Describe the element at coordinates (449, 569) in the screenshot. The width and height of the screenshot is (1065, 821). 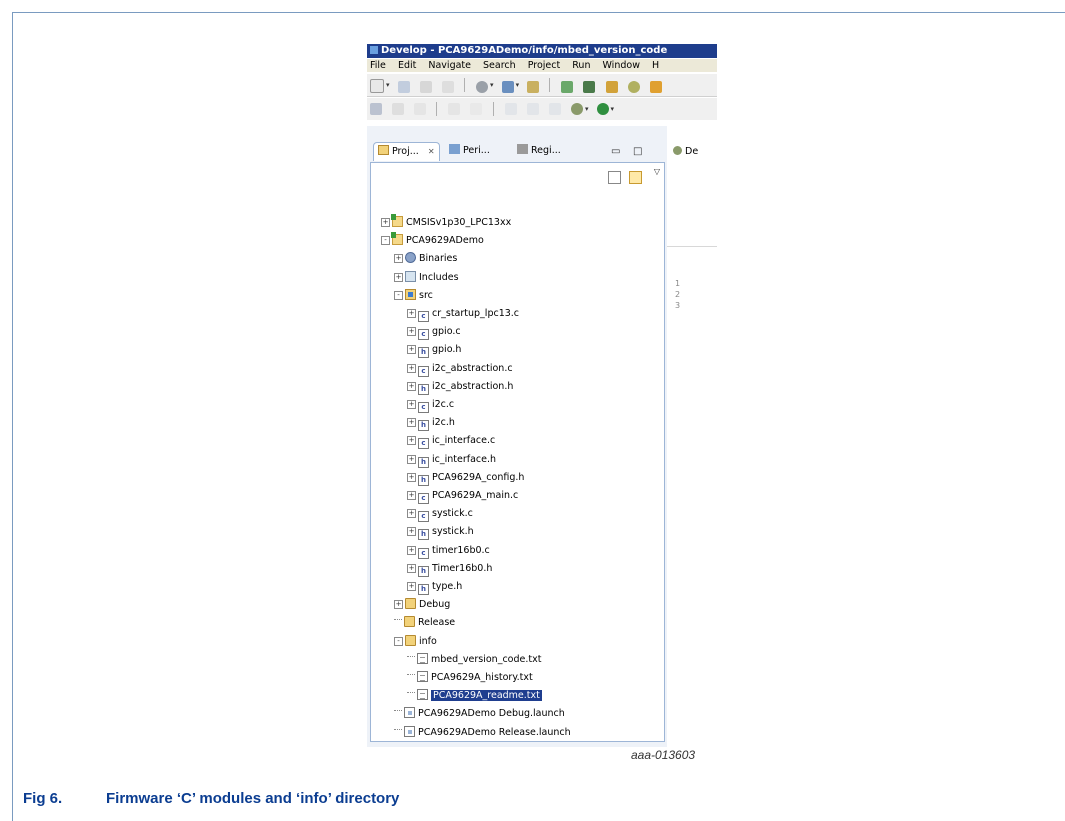
I see `tree-item: + h Timer16b0.h` at that location.